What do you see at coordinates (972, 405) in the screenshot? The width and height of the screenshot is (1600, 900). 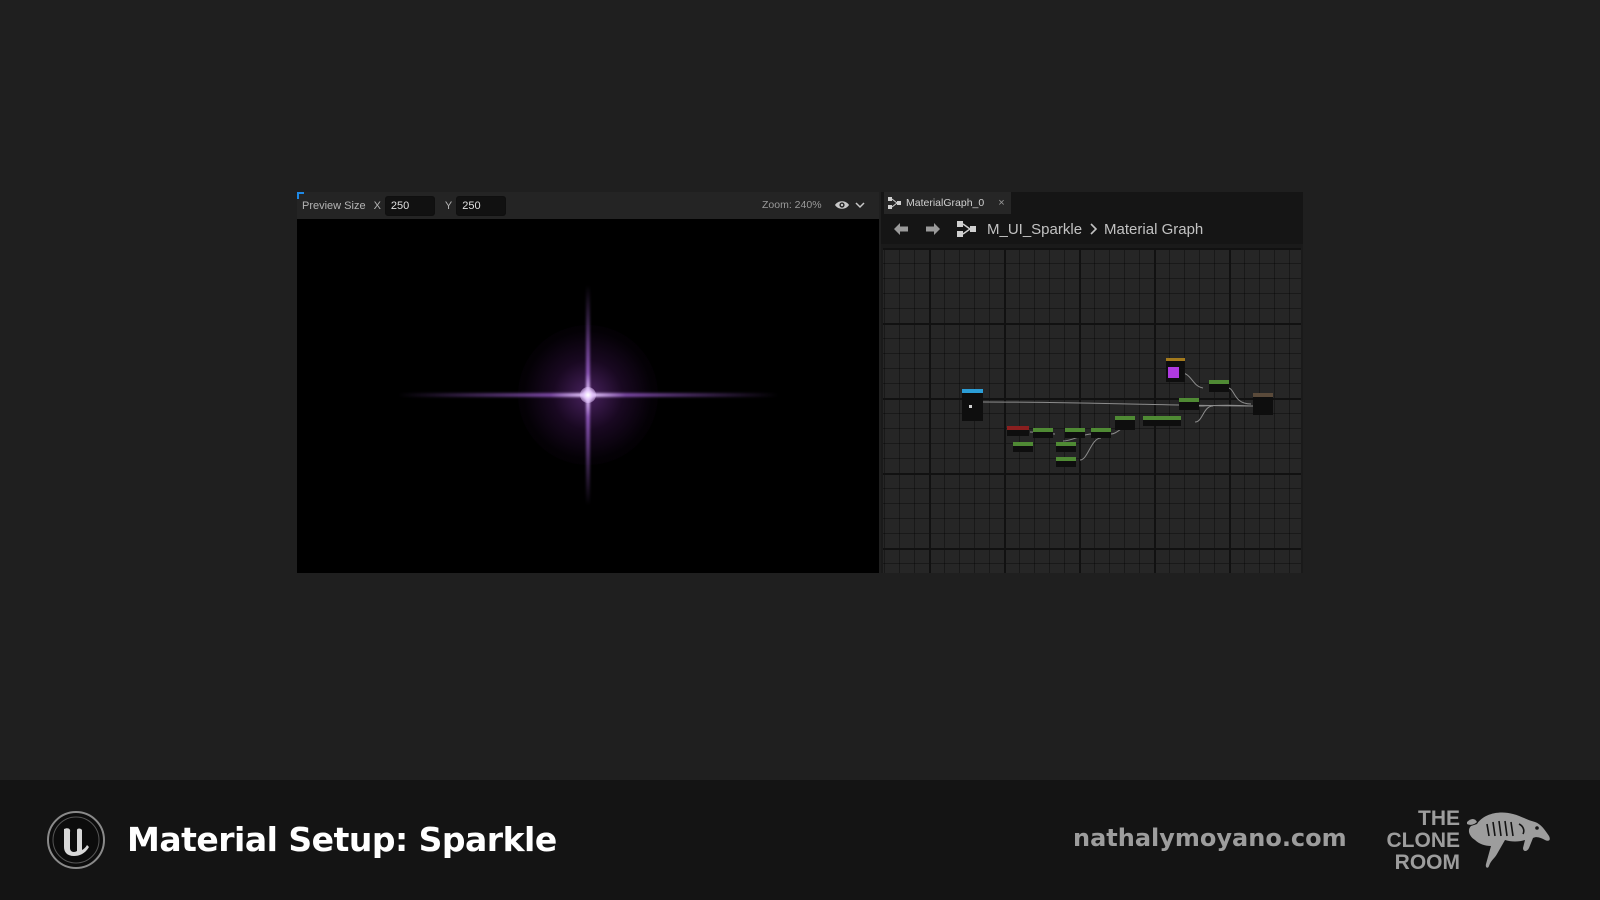 I see `graph-node-parameter` at bounding box center [972, 405].